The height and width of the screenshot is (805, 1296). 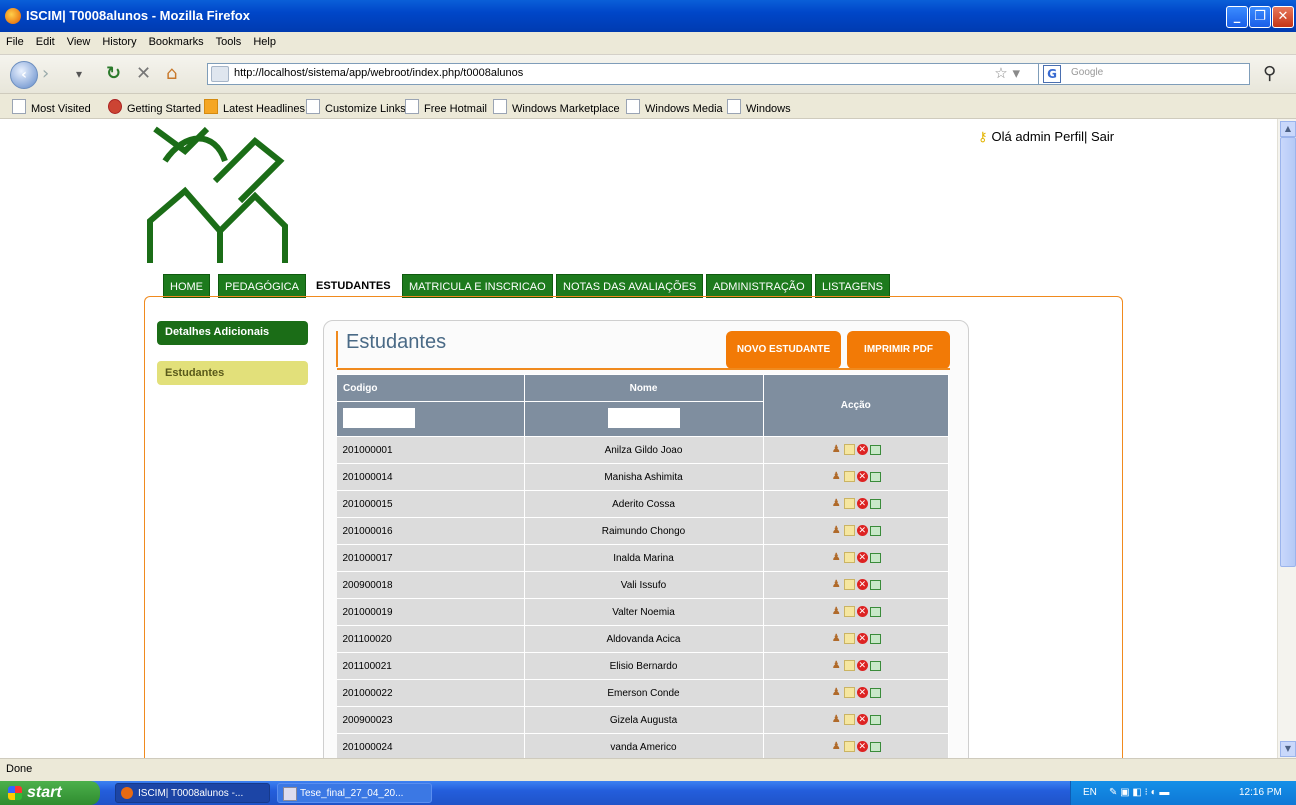 What do you see at coordinates (254, 107) in the screenshot?
I see `bookmark-latest-headlines: Latest Headlines` at bounding box center [254, 107].